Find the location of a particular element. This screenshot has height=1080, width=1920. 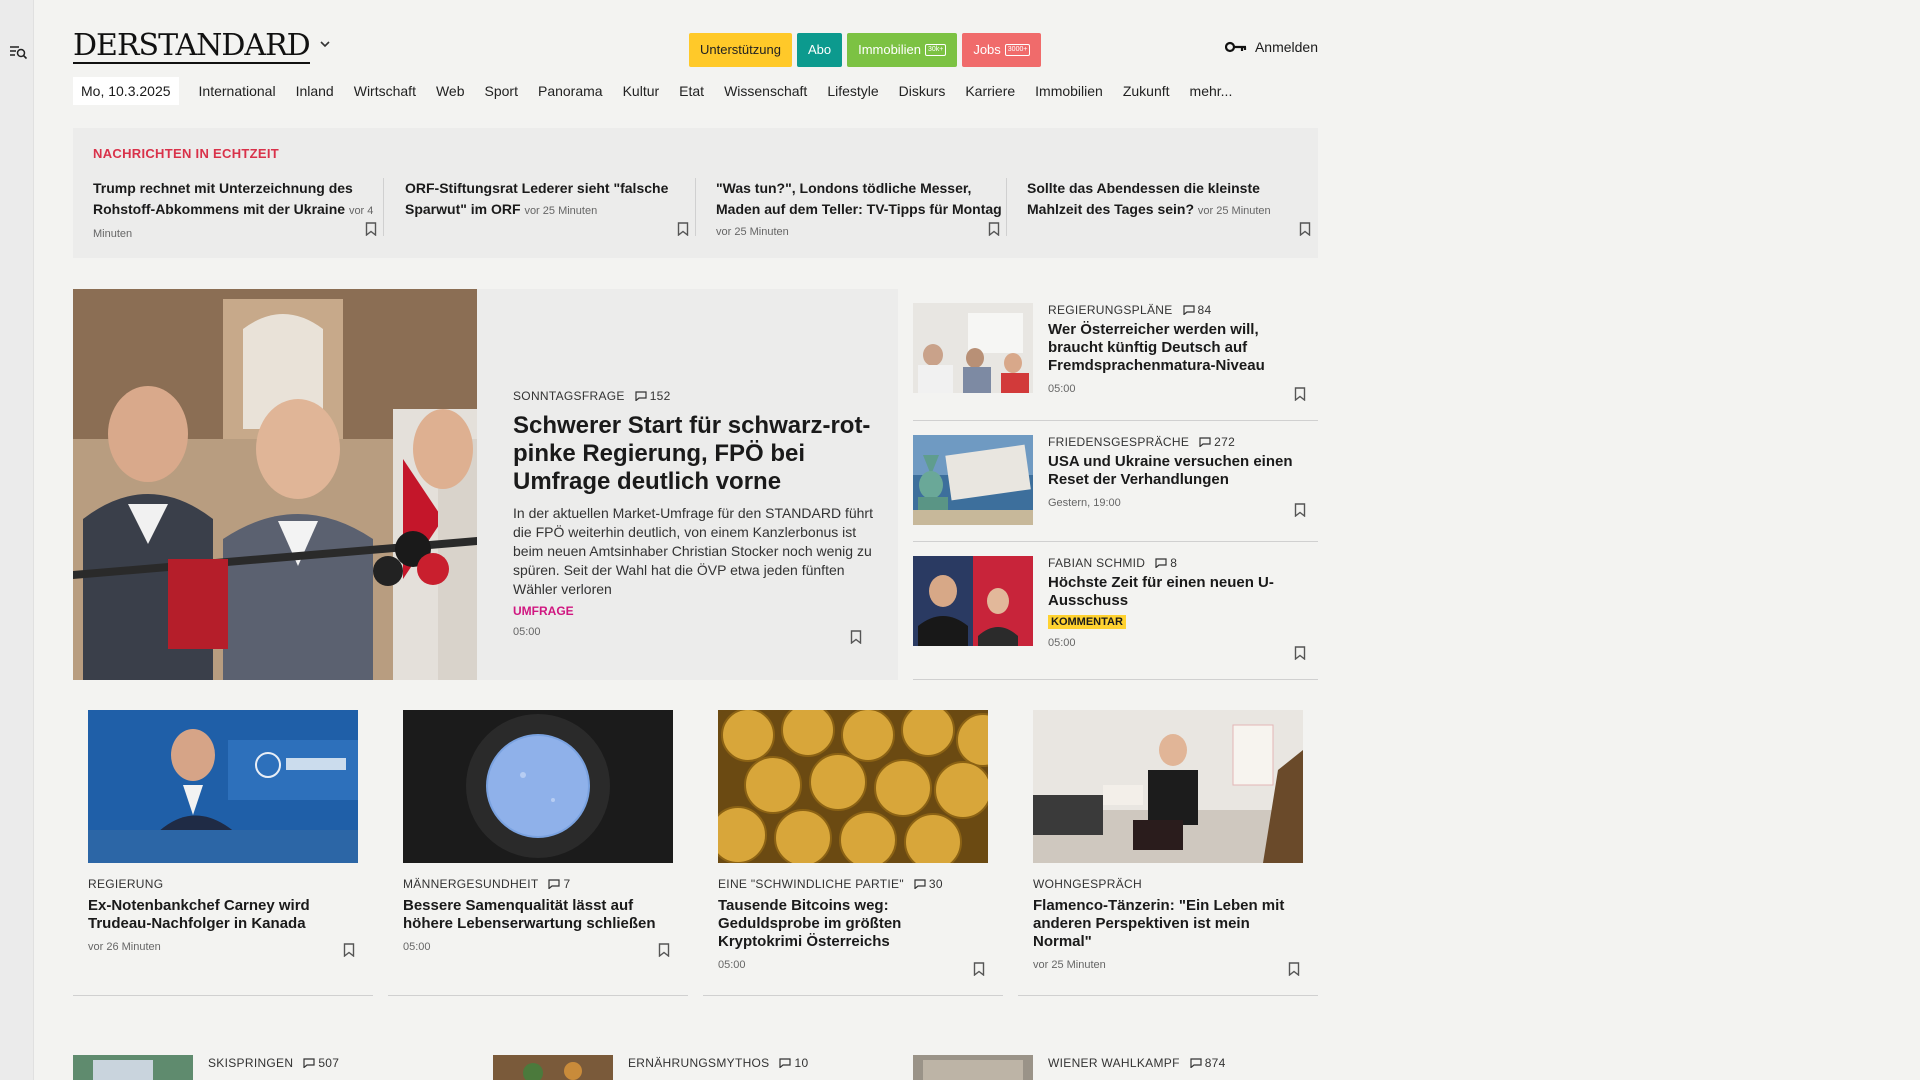

support-button: Unterstützung is located at coordinates (740, 50).